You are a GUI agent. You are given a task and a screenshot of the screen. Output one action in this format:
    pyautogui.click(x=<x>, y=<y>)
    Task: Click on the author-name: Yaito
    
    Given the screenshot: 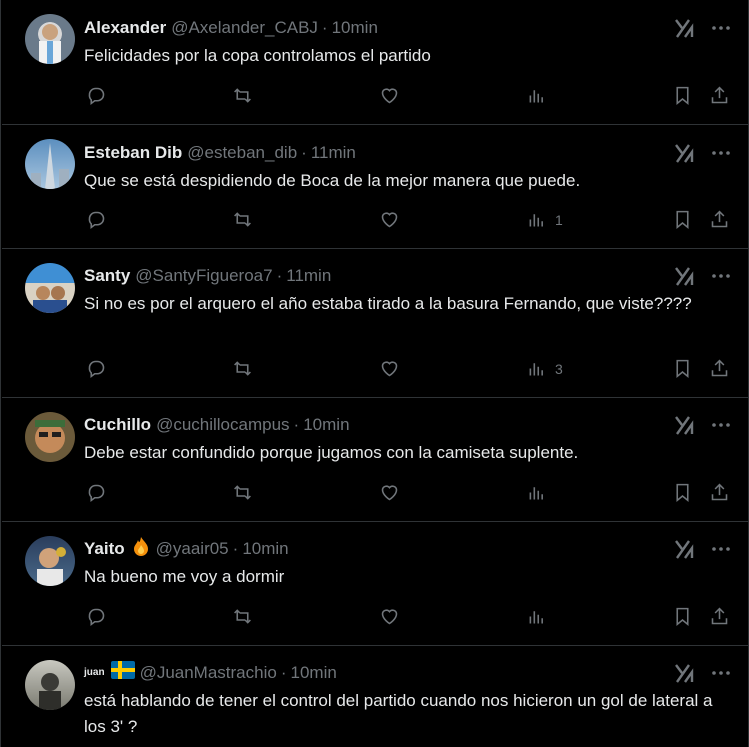 What is the action you would take?
    pyautogui.click(x=104, y=549)
    